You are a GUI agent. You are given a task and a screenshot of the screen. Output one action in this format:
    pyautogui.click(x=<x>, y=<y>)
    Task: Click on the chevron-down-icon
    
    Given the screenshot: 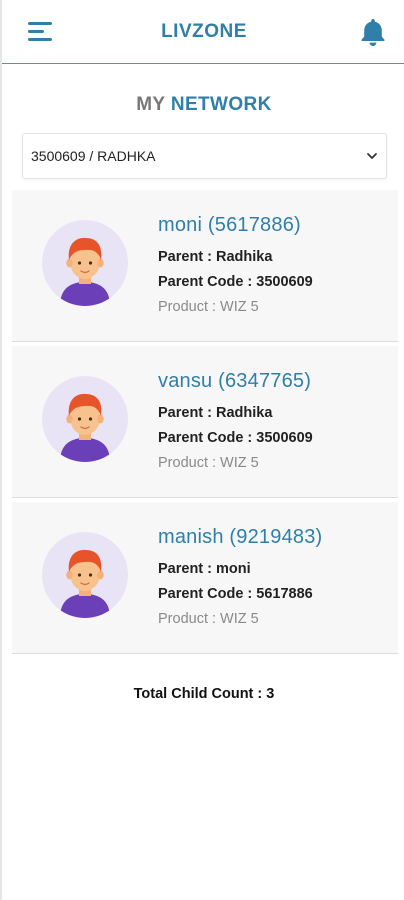 What is the action you would take?
    pyautogui.click(x=372, y=156)
    